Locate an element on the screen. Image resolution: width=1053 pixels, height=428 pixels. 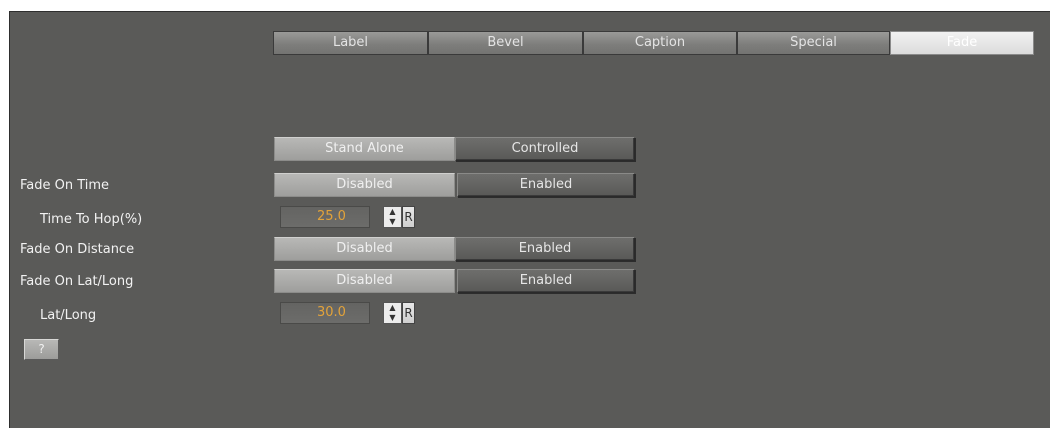
time-to-hop-reset-button: R is located at coordinates (408, 217).